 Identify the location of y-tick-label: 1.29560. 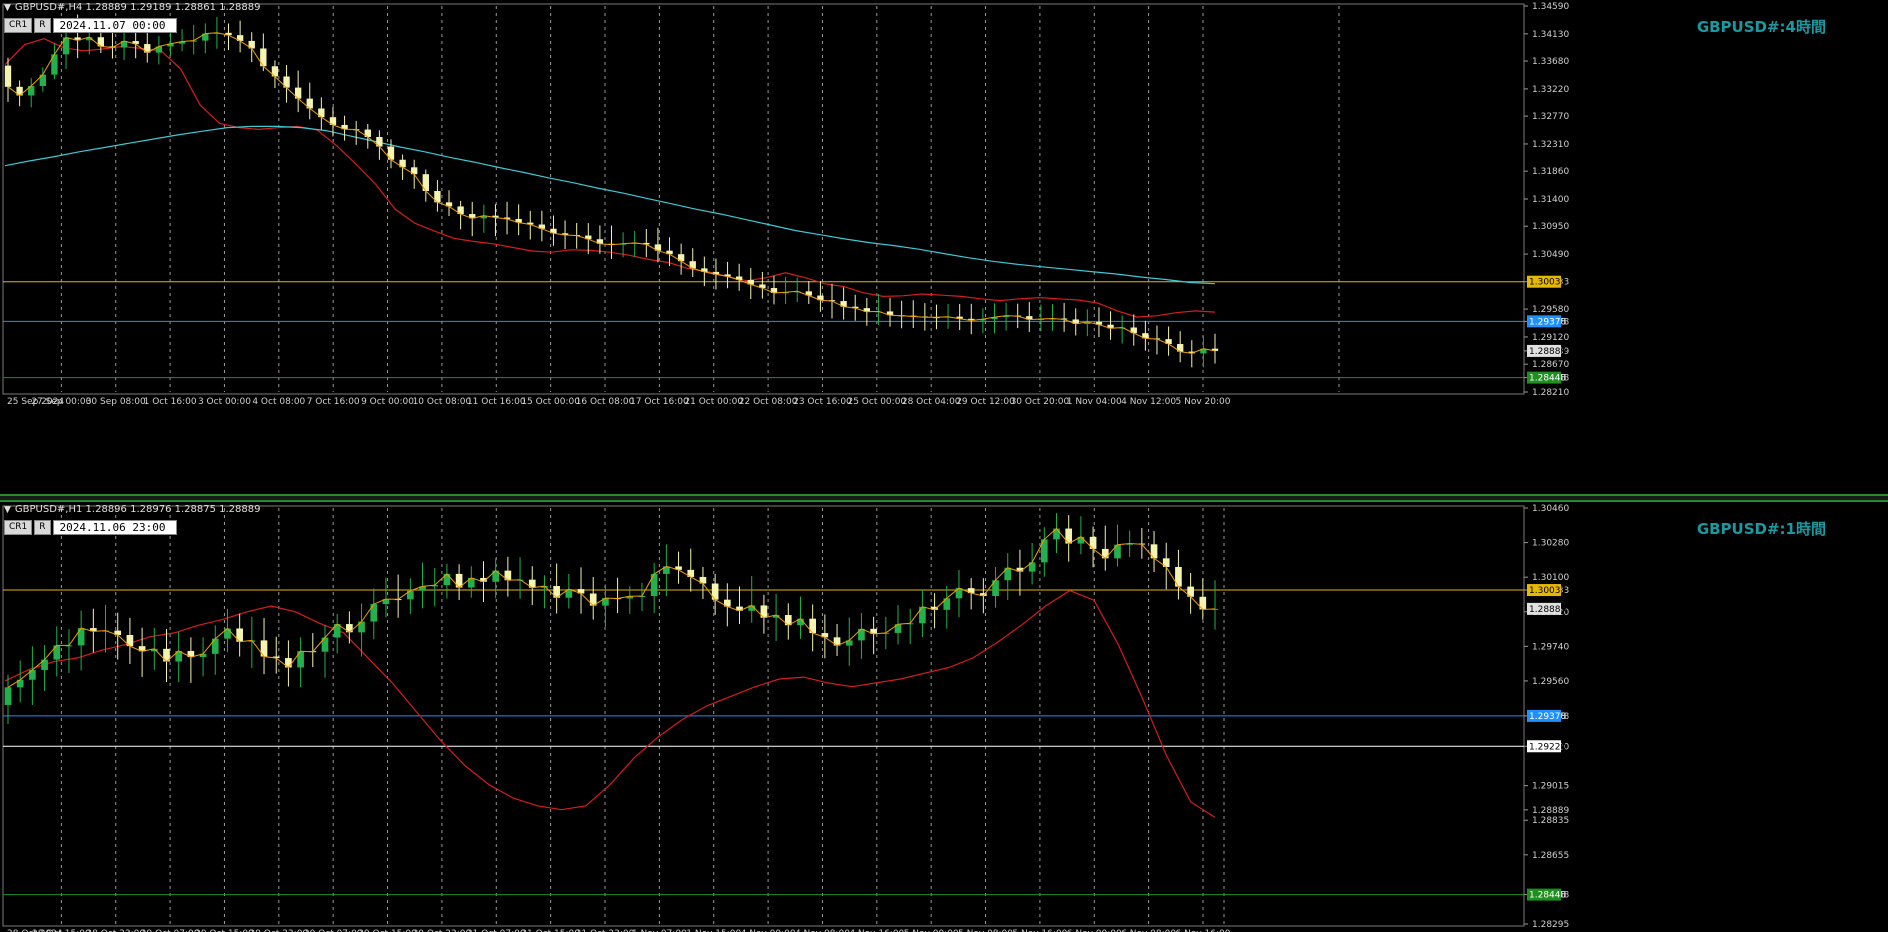
(1550, 682).